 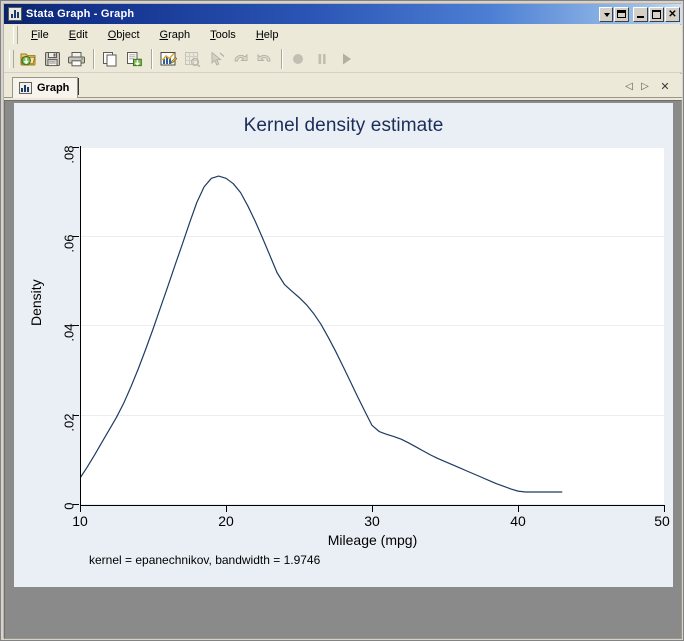 I want to click on tab-scroll-right-icon: ▷, so click(x=645, y=87).